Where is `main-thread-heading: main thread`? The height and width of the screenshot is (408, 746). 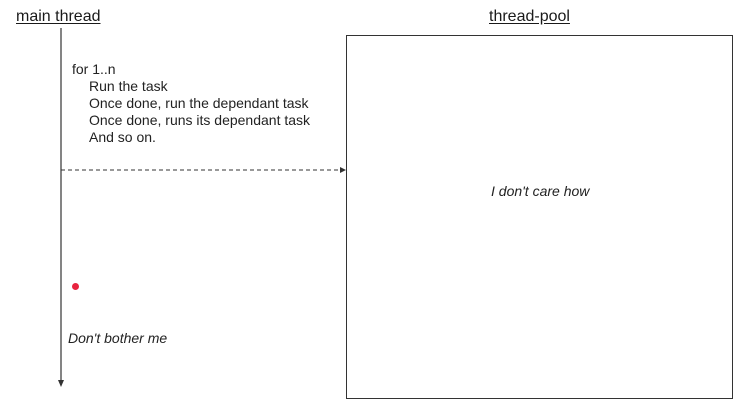 main-thread-heading: main thread is located at coordinates (58, 16).